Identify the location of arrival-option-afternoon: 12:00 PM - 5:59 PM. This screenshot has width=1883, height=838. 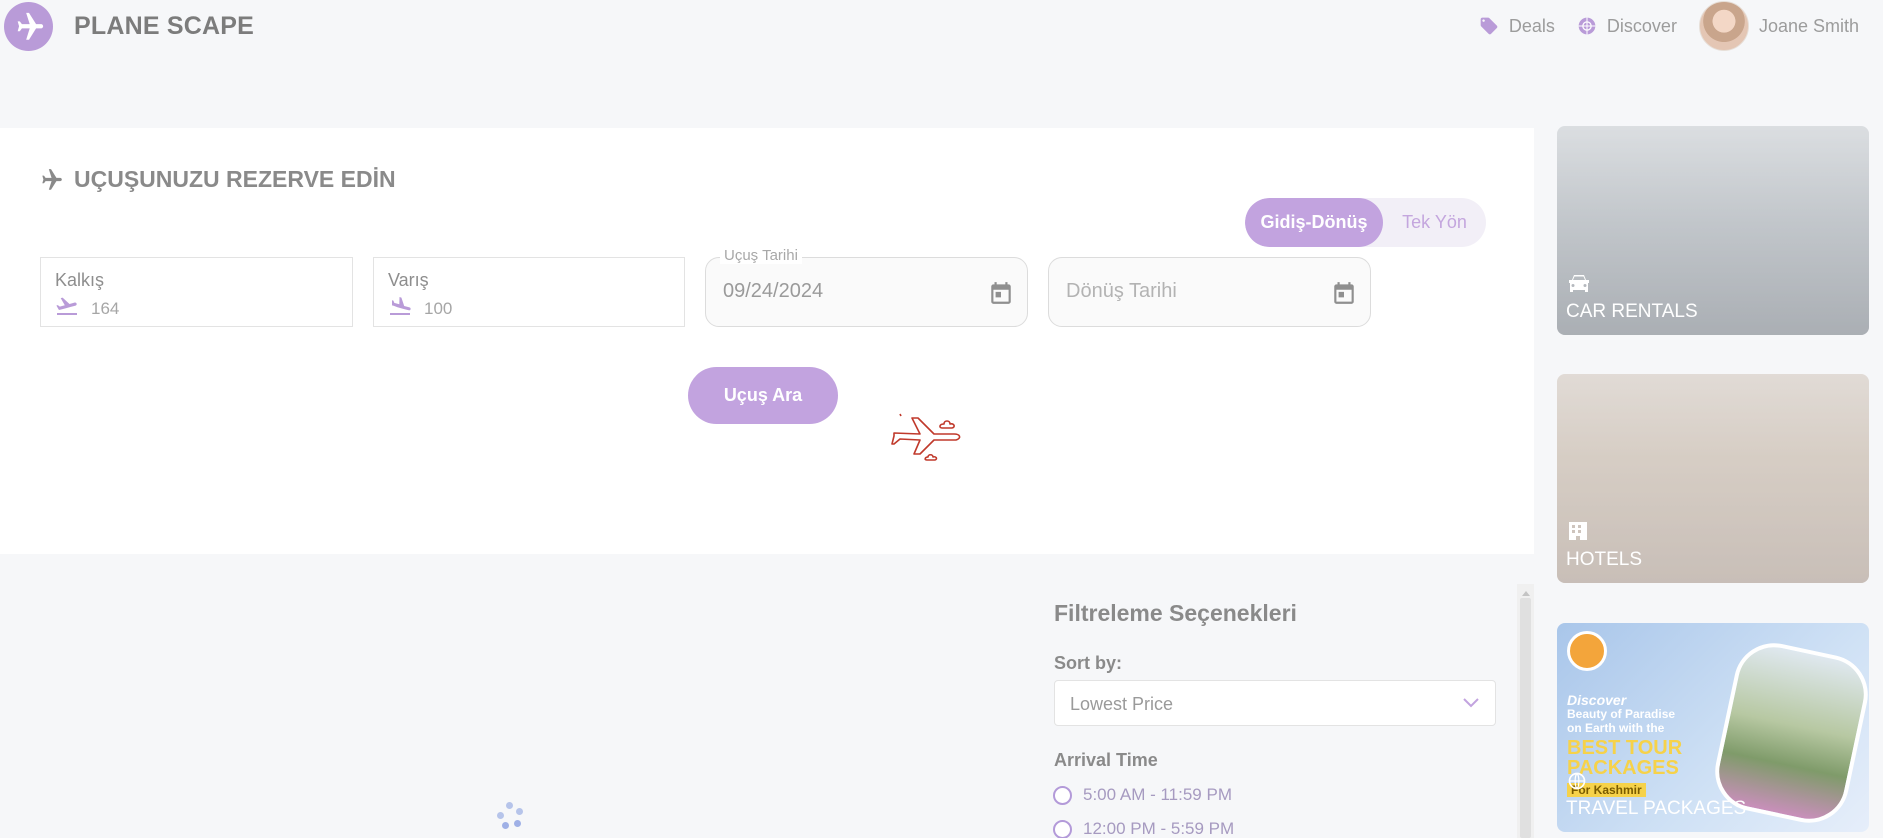
(1143, 828).